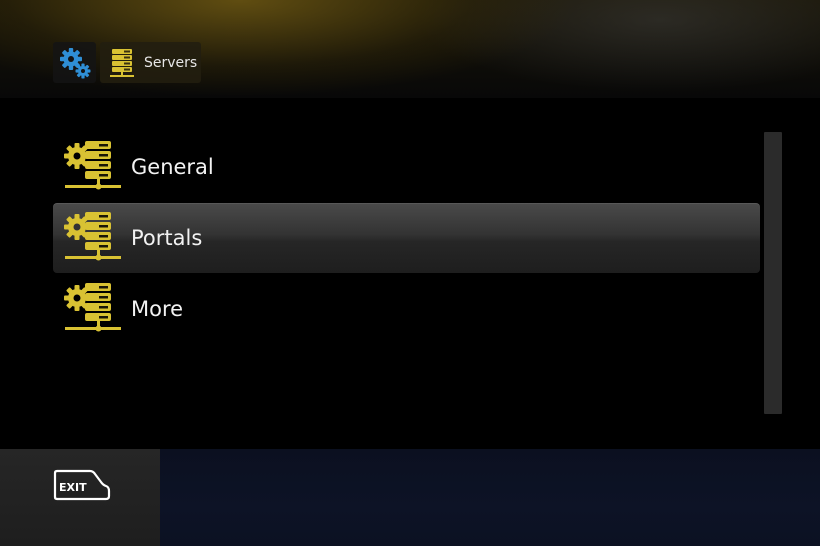 The image size is (820, 546). I want to click on breadcrumb-label: Servers, so click(171, 62).